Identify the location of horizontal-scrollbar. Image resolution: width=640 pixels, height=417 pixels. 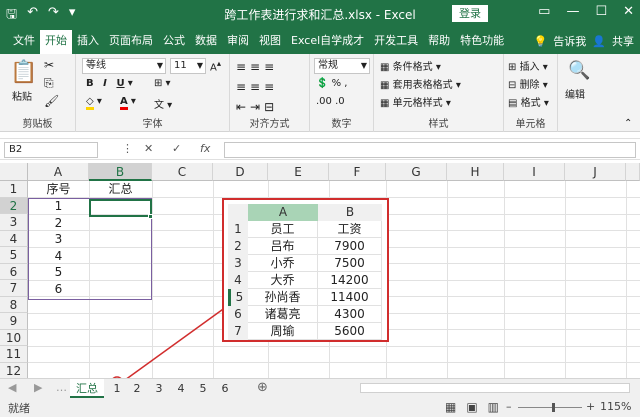
(495, 388).